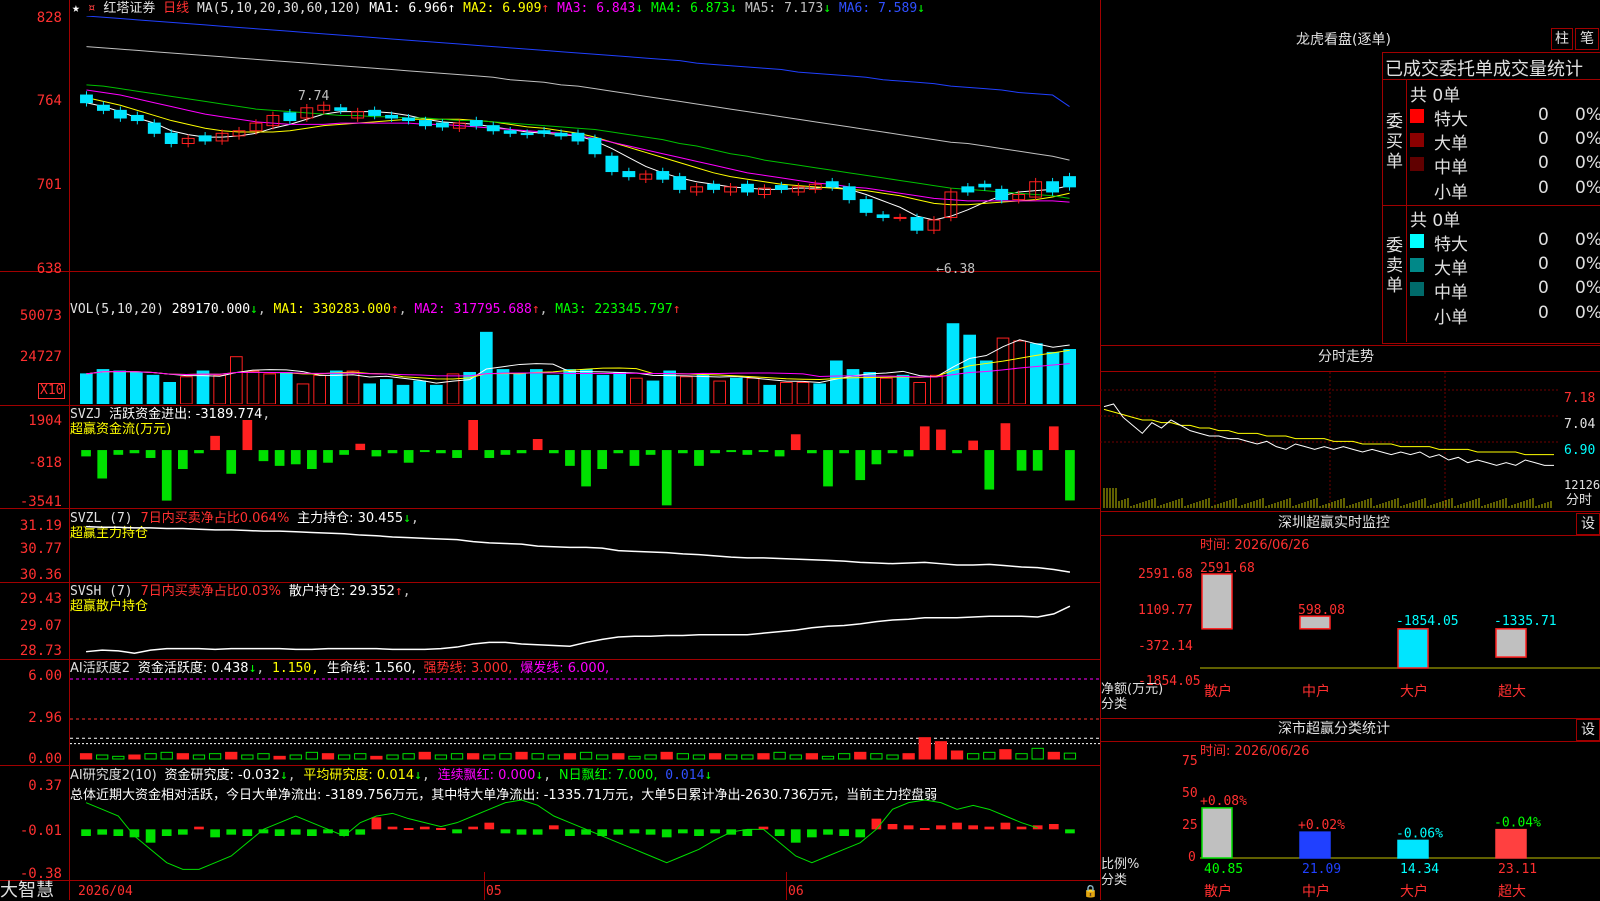  I want to click on sell-orders-label: 委卖单, so click(1394, 266).